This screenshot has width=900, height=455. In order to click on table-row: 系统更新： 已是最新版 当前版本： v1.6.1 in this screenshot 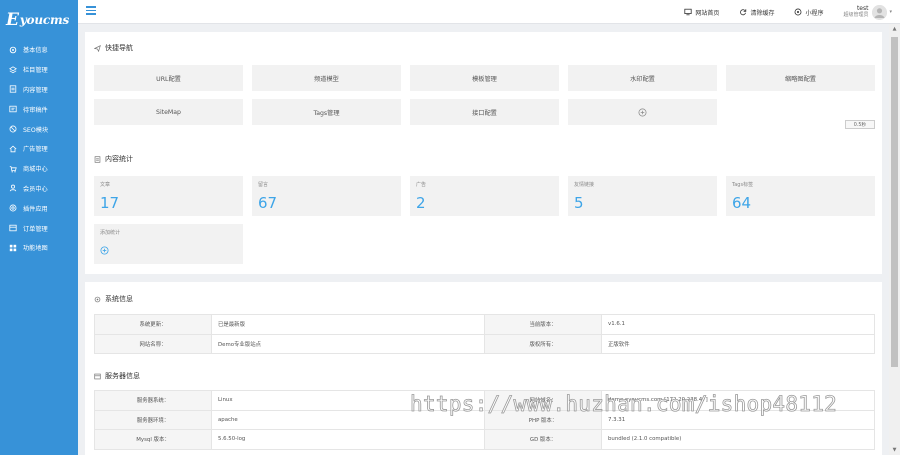, I will do `click(484, 324)`.